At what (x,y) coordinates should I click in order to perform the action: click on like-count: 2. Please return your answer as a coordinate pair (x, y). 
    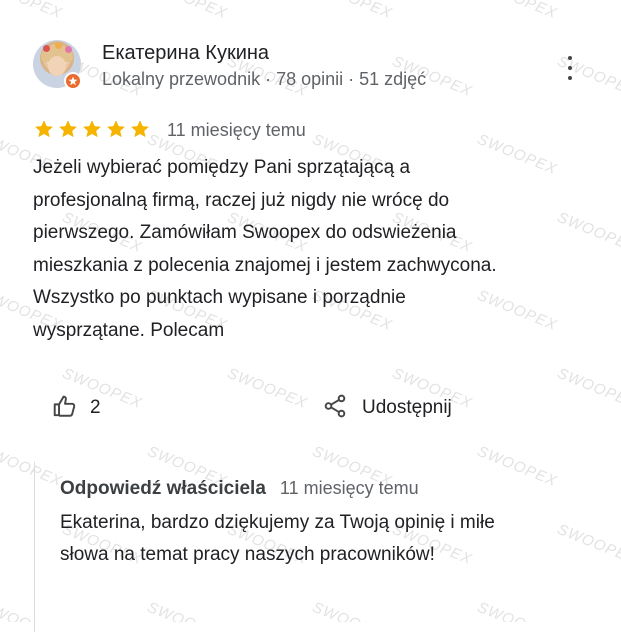
    Looking at the image, I should click on (95, 407).